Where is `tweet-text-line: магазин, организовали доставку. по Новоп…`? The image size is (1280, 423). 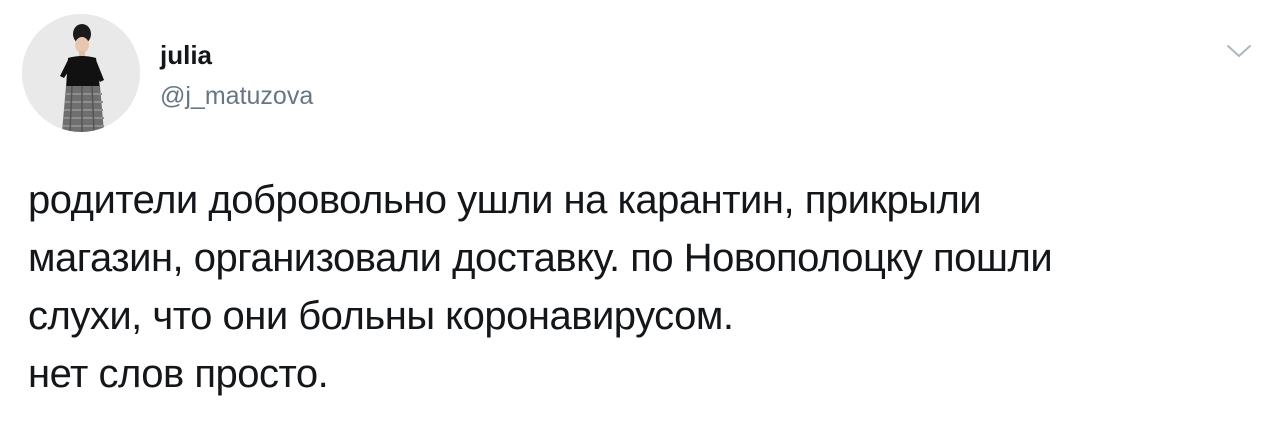 tweet-text-line: магазин, организовали доставку. по Новоп… is located at coordinates (540, 258).